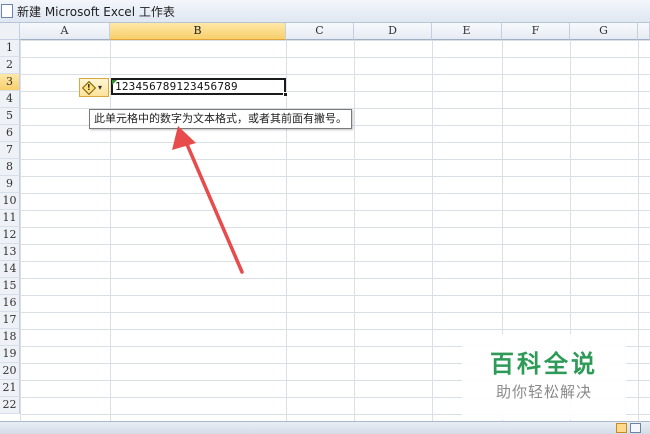 The width and height of the screenshot is (650, 434). Describe the element at coordinates (10, 405) in the screenshot. I see `row-header-22: 22` at that location.